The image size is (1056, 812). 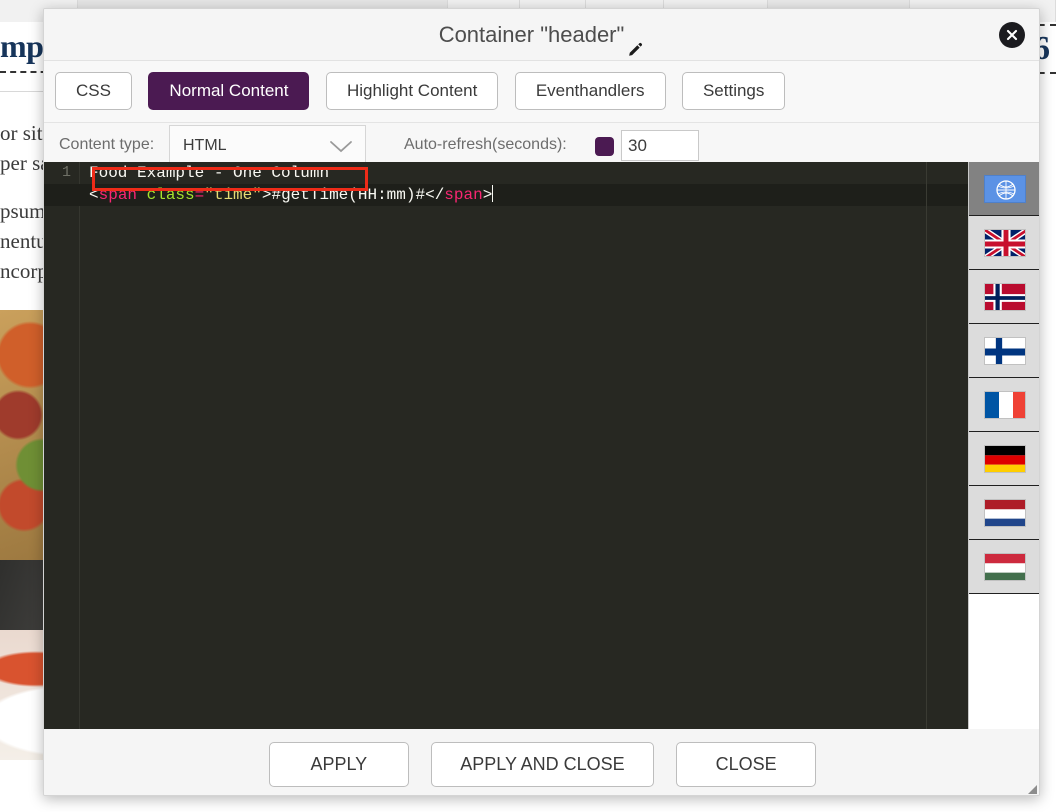 I want to click on close-icon, so click(x=1012, y=35).